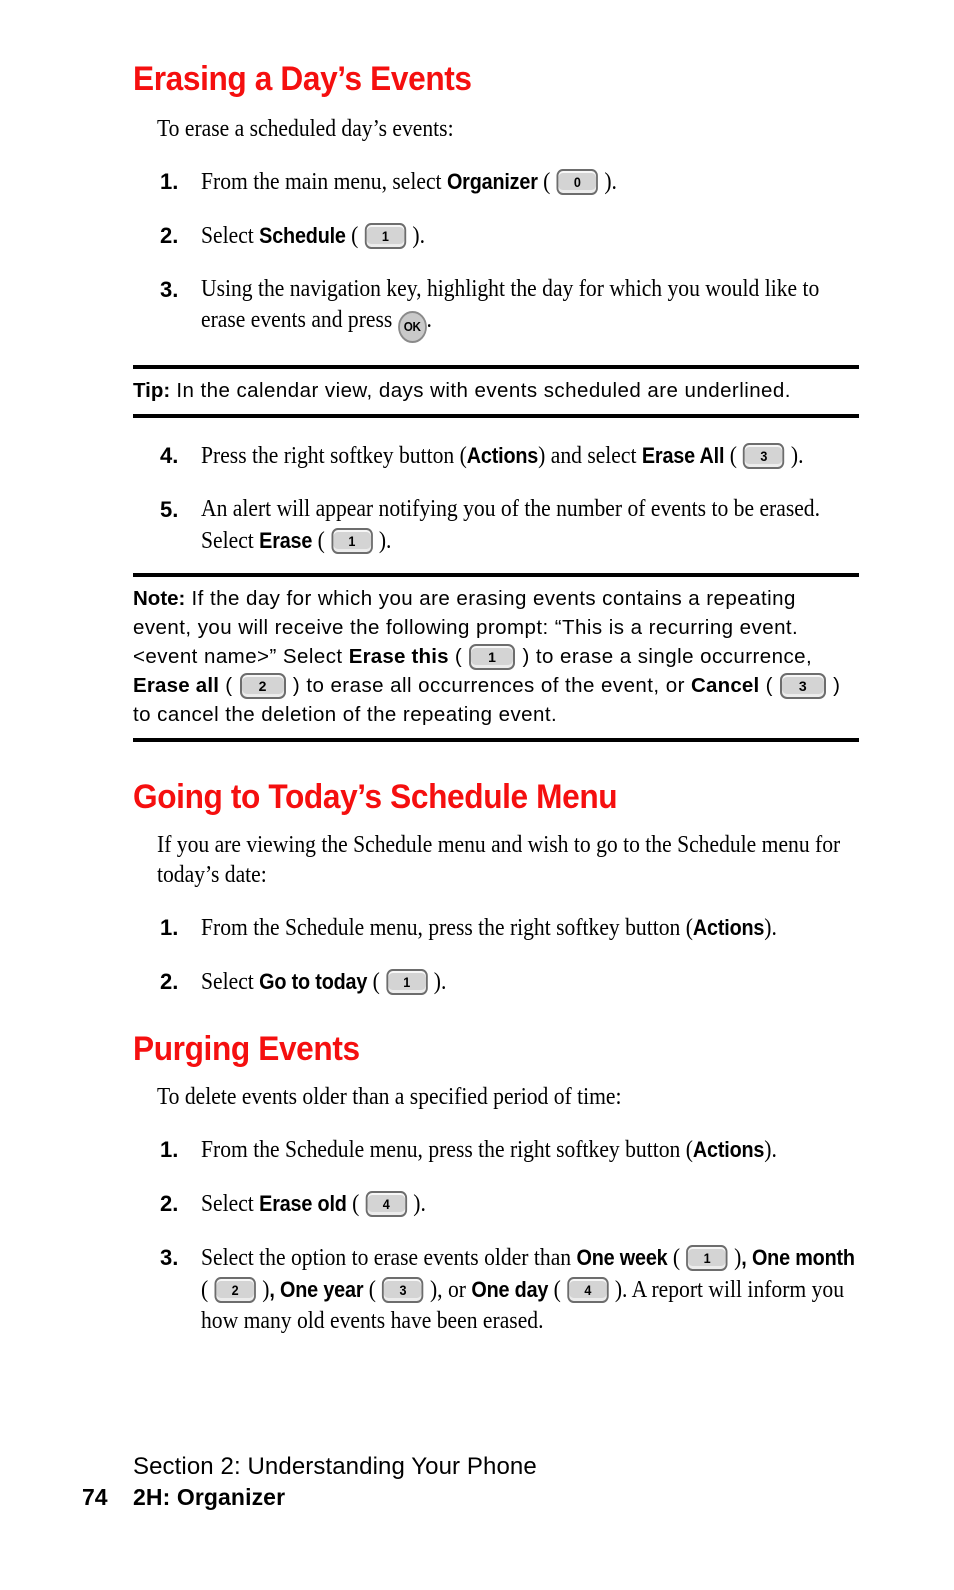 The height and width of the screenshot is (1590, 954). What do you see at coordinates (152, 390) in the screenshot?
I see `tip-label: Tip:` at bounding box center [152, 390].